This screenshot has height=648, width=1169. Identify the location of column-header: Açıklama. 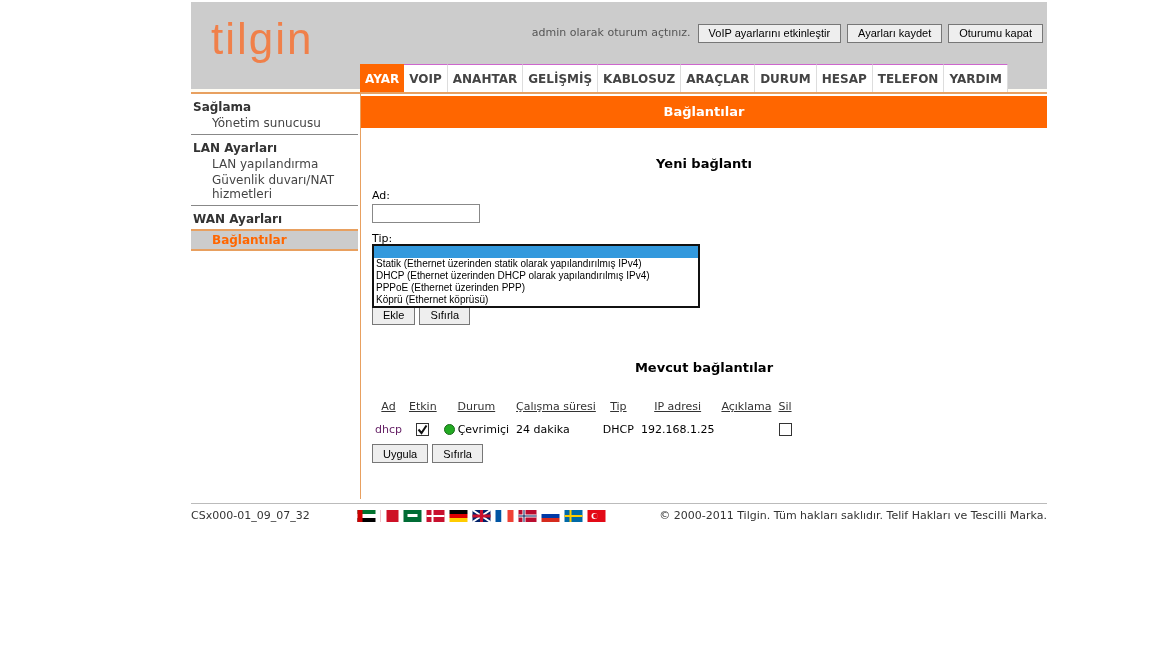
(746, 410).